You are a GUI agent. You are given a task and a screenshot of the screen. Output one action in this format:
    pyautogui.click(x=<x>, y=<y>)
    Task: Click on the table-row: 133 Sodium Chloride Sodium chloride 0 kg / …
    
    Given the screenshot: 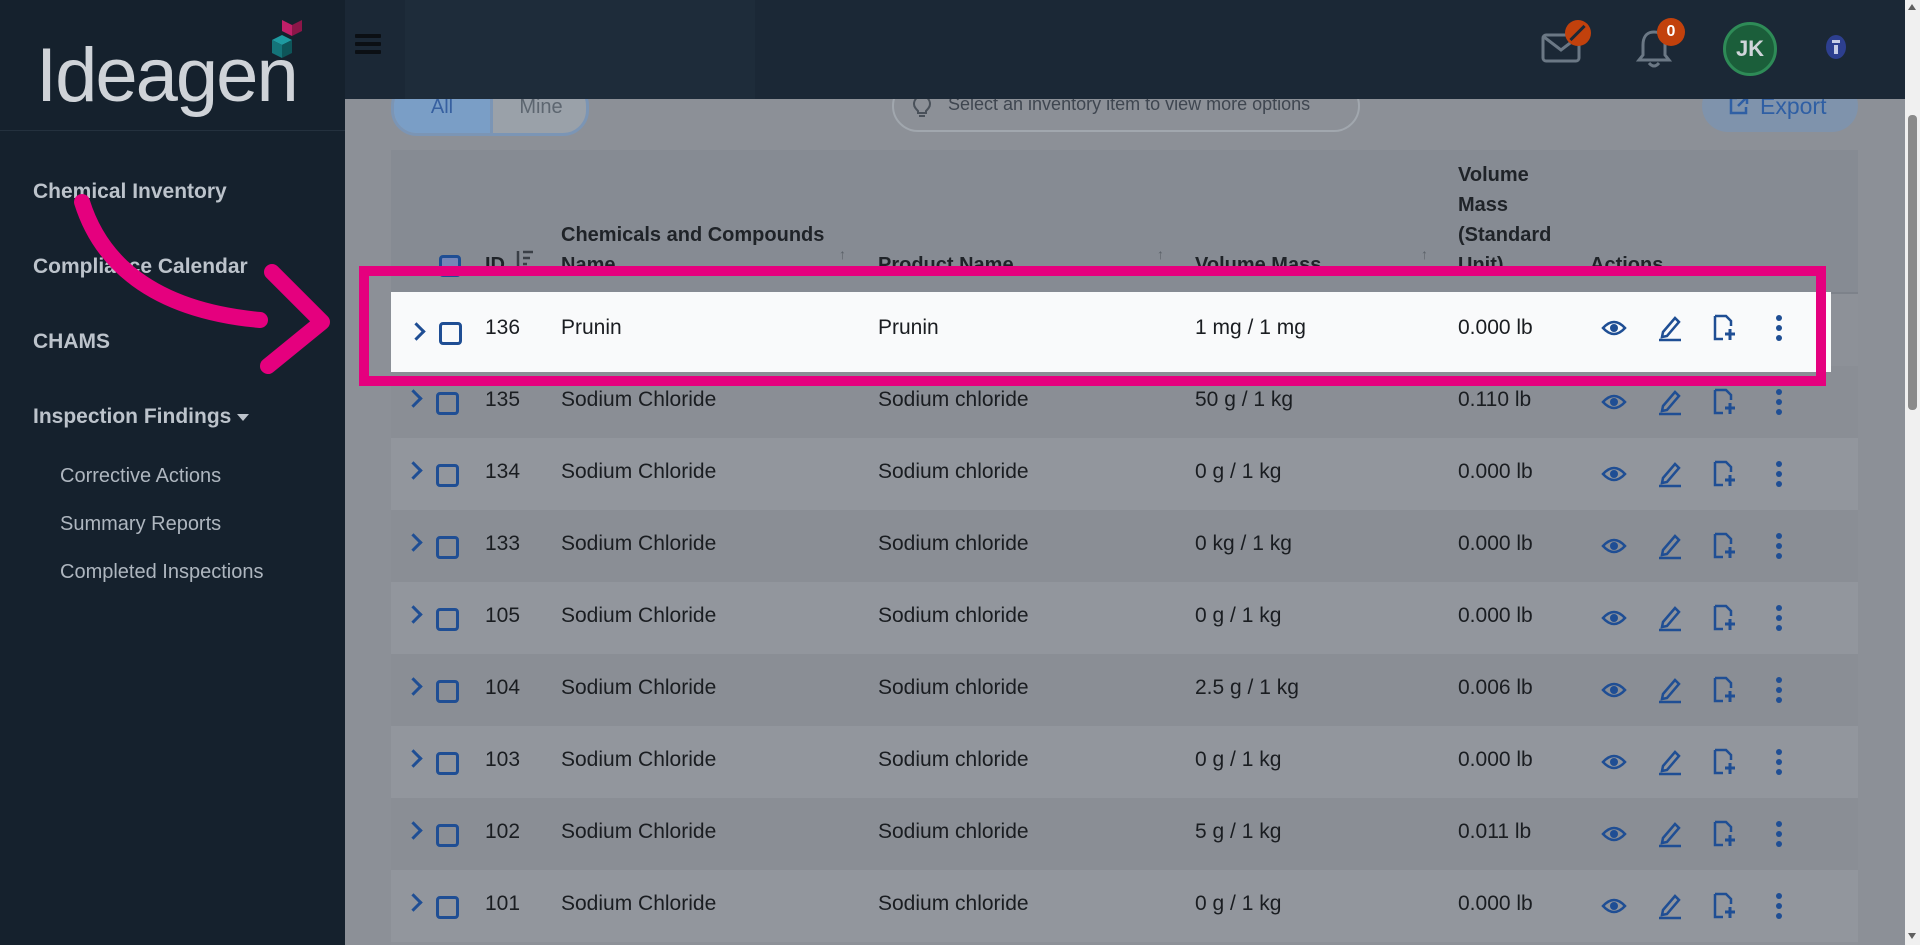 What is the action you would take?
    pyautogui.click(x=1124, y=546)
    